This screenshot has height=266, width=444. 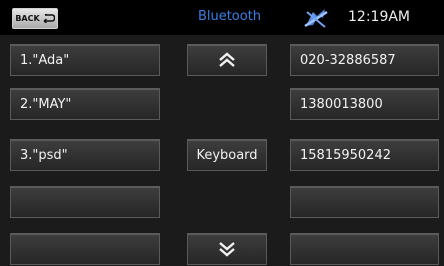 What do you see at coordinates (348, 60) in the screenshot?
I see `contact-number-label: 020-32886587` at bounding box center [348, 60].